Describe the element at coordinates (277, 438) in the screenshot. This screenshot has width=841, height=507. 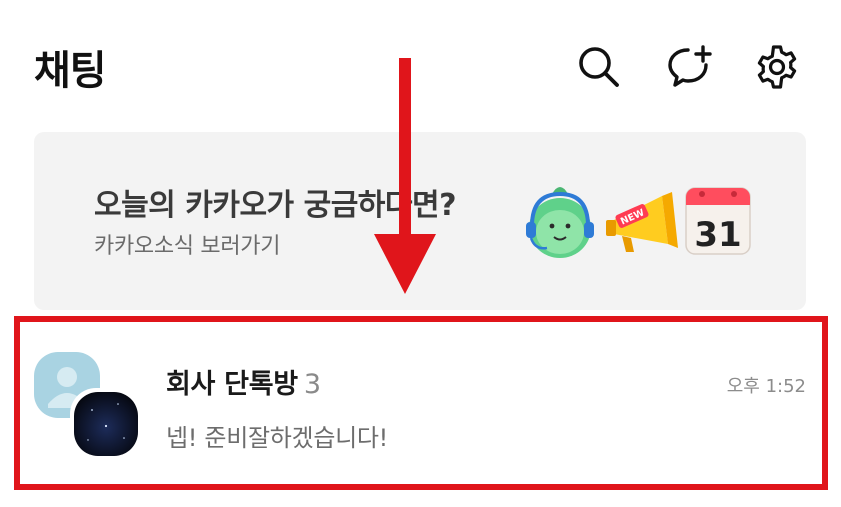
I see `last-message-preview: 넵! 준비잘하겠습니다!` at that location.